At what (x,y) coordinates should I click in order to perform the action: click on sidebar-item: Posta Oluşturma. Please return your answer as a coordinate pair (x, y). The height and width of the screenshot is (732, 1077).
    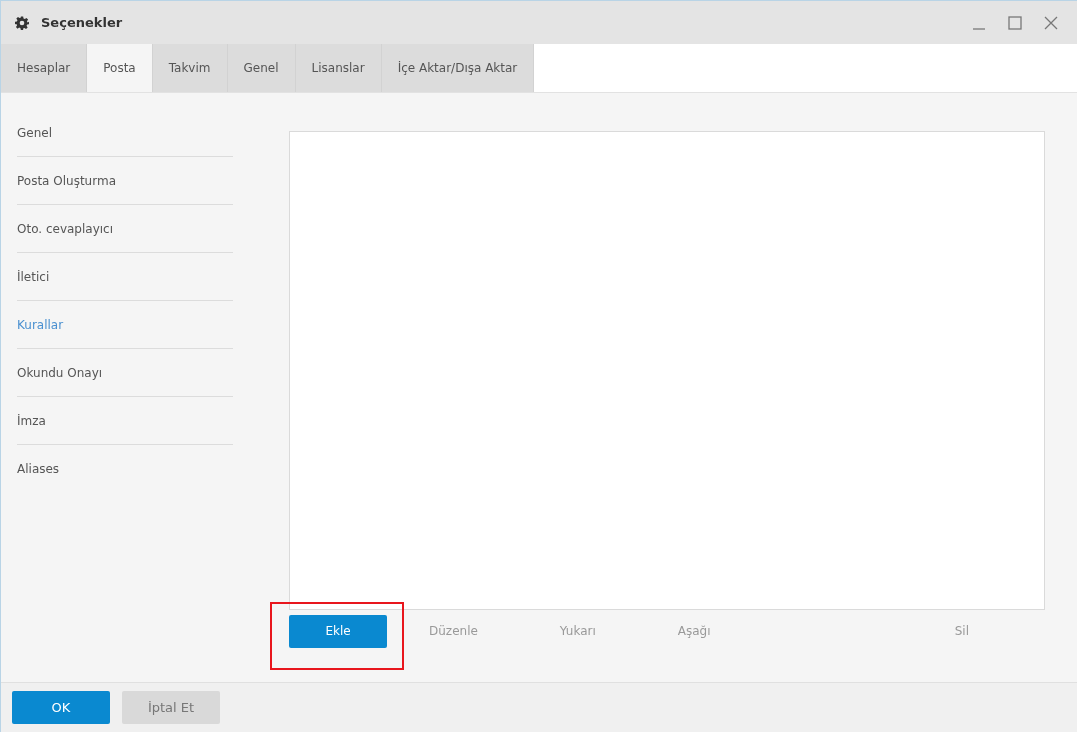
    Looking at the image, I should click on (125, 181).